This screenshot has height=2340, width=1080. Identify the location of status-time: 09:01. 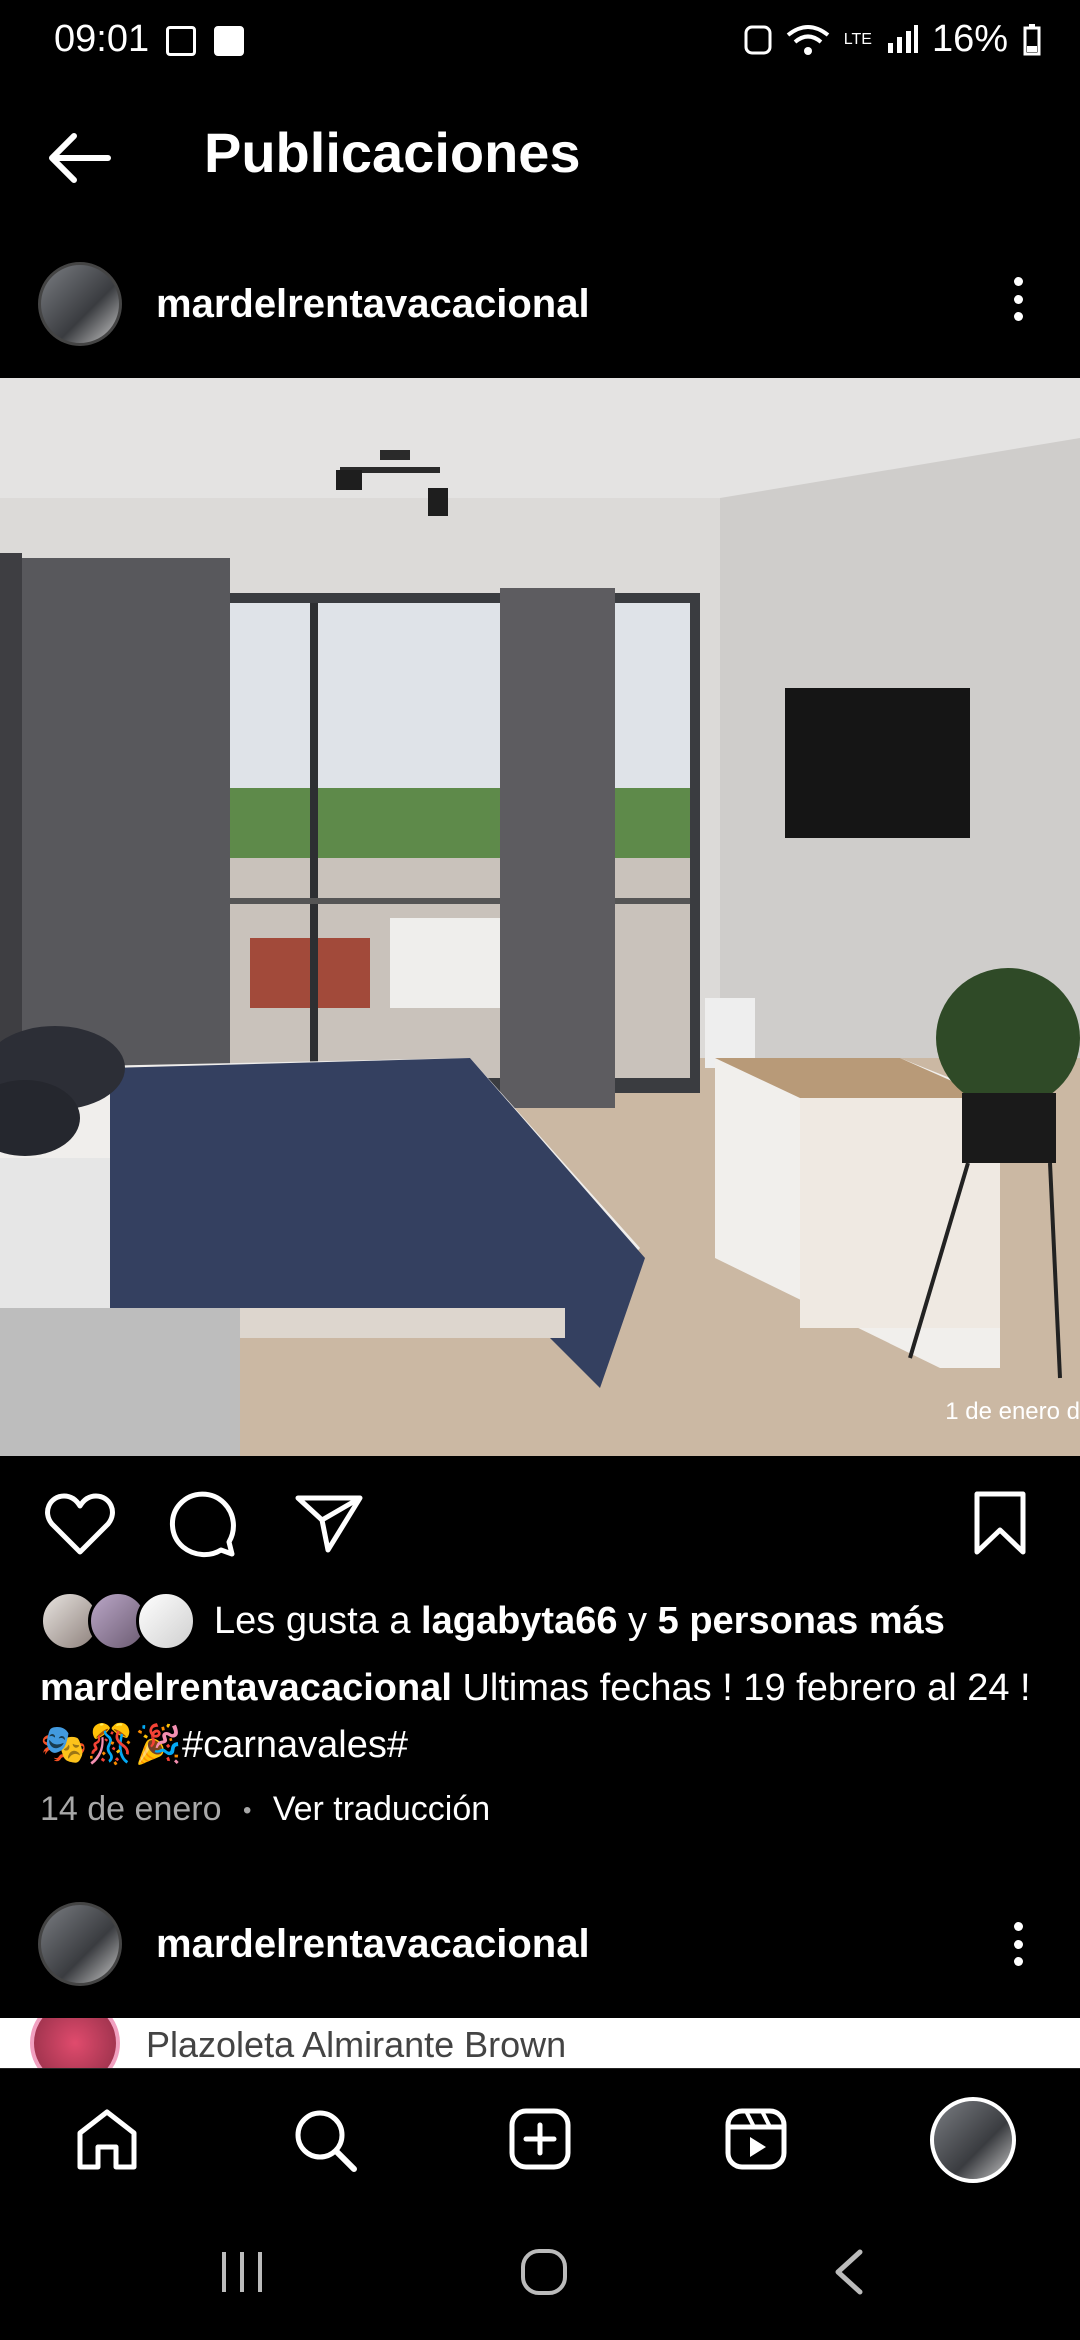
(102, 39).